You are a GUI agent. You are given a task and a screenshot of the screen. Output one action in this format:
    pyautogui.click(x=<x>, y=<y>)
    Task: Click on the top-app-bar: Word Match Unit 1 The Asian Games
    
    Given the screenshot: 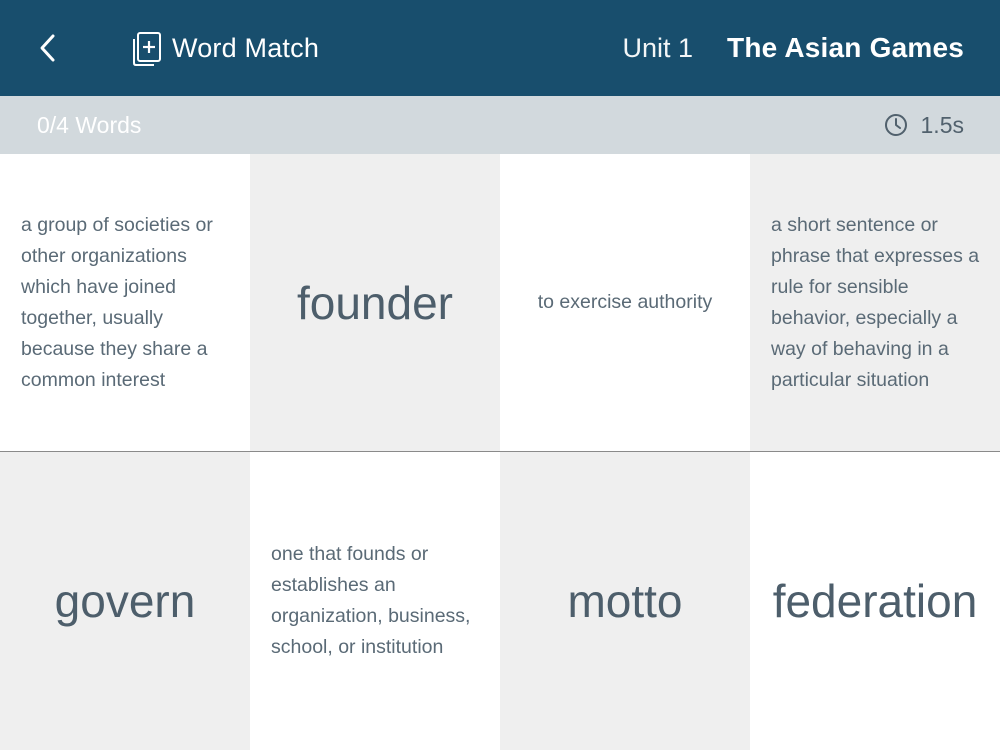 What is the action you would take?
    pyautogui.click(x=500, y=48)
    